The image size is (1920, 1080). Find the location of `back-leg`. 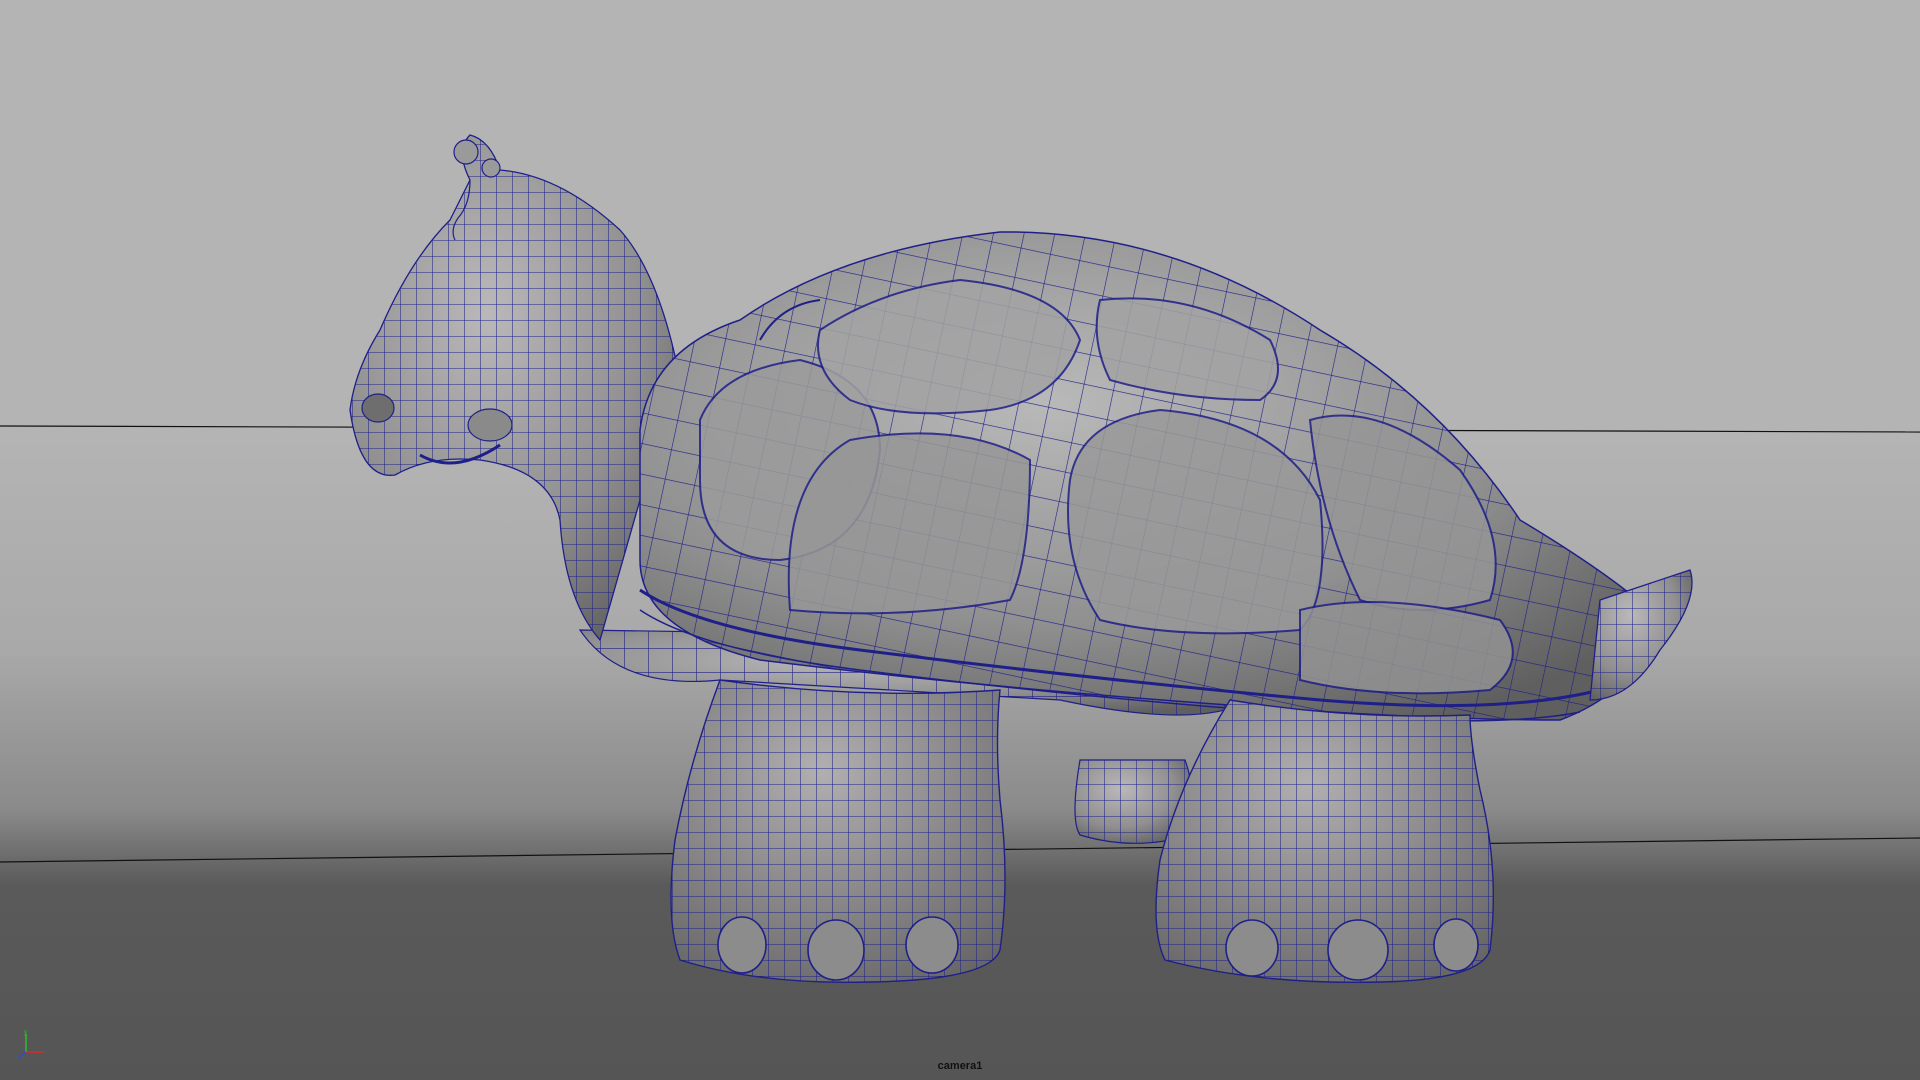

back-leg is located at coordinates (1325, 841).